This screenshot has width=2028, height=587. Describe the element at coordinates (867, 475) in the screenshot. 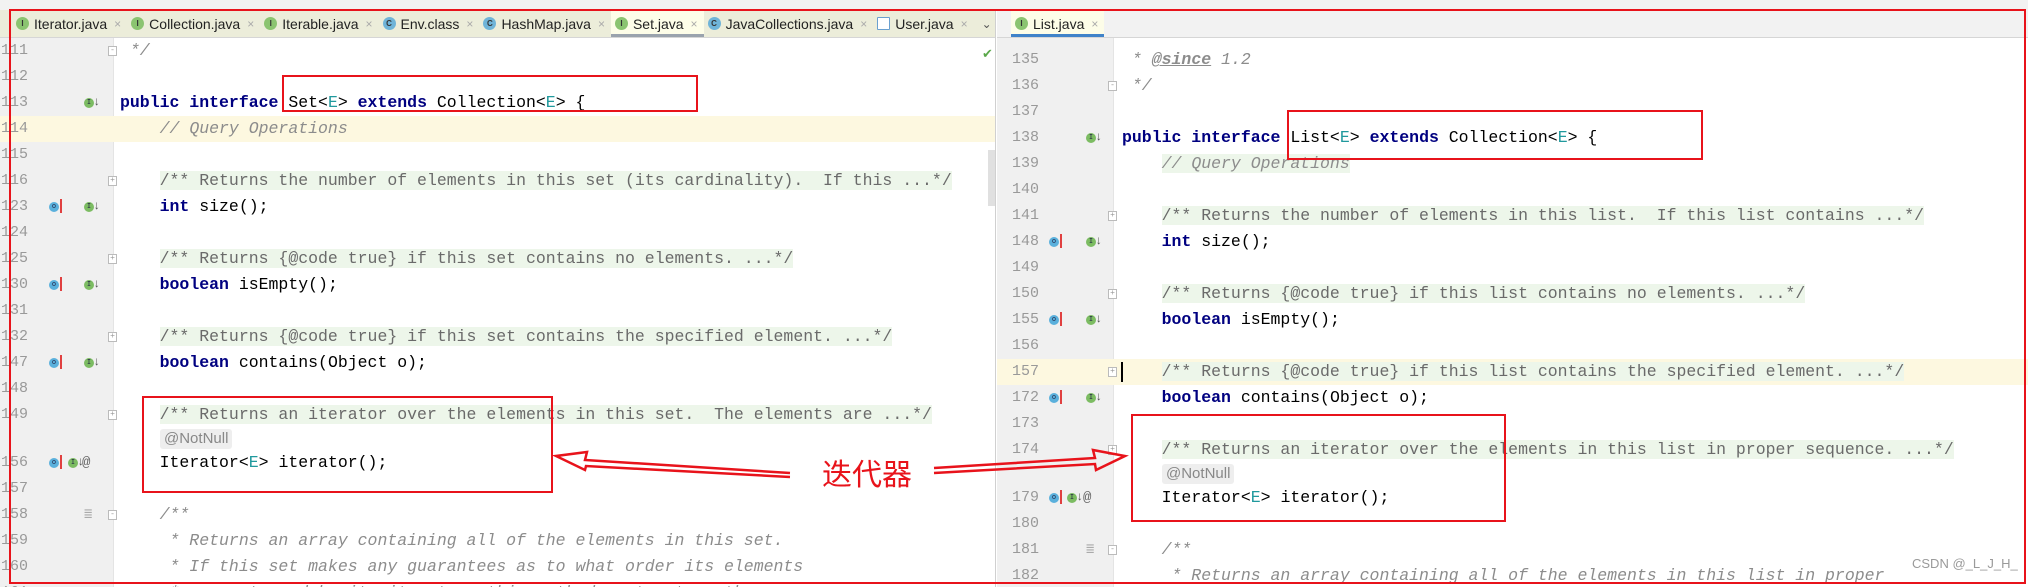

I see `annotation-label: 迭代器` at that location.